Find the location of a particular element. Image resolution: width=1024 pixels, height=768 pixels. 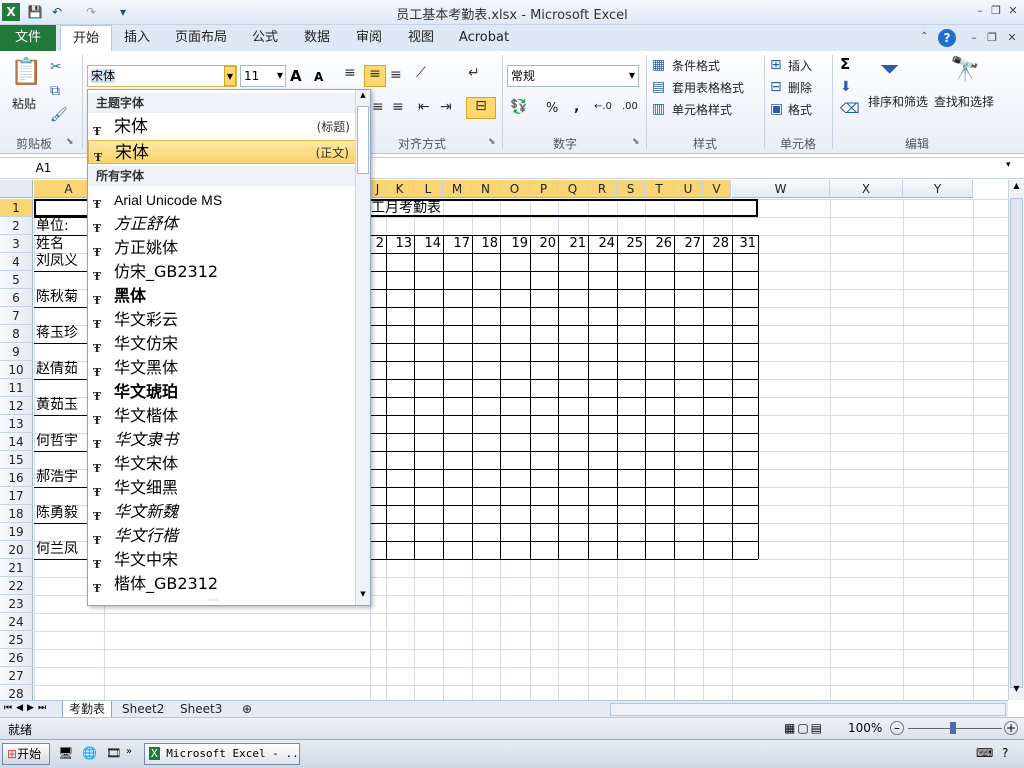

view-buttons-icon: ▦▢▤ is located at coordinates (814, 728).